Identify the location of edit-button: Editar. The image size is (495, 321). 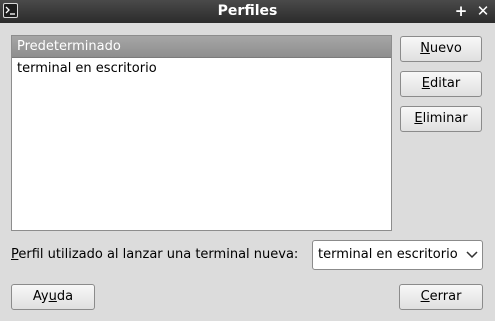
(441, 84).